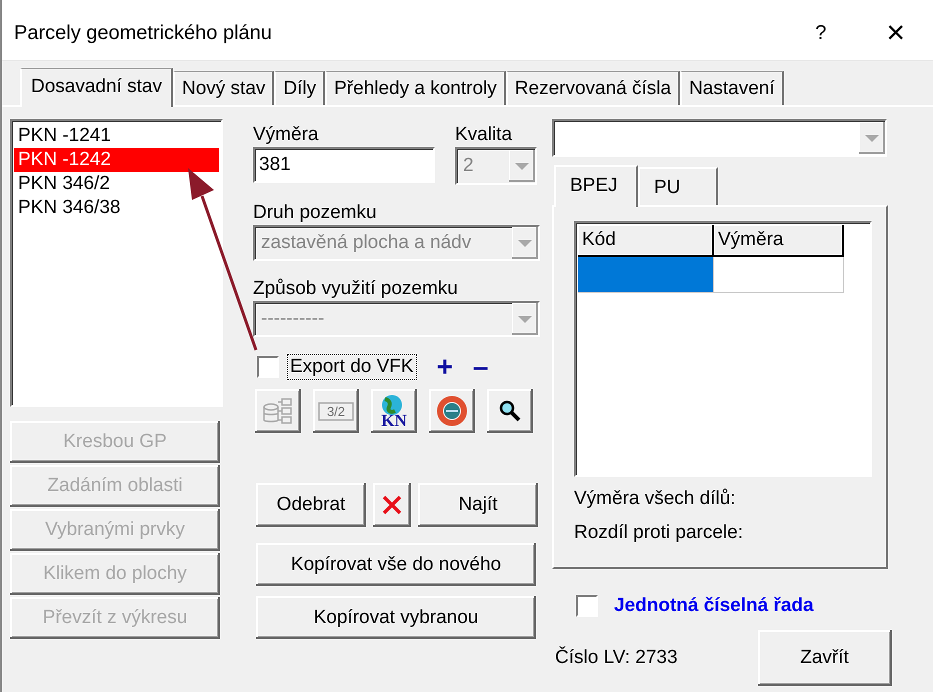  What do you see at coordinates (223, 88) in the screenshot?
I see `tab: Nový stav` at bounding box center [223, 88].